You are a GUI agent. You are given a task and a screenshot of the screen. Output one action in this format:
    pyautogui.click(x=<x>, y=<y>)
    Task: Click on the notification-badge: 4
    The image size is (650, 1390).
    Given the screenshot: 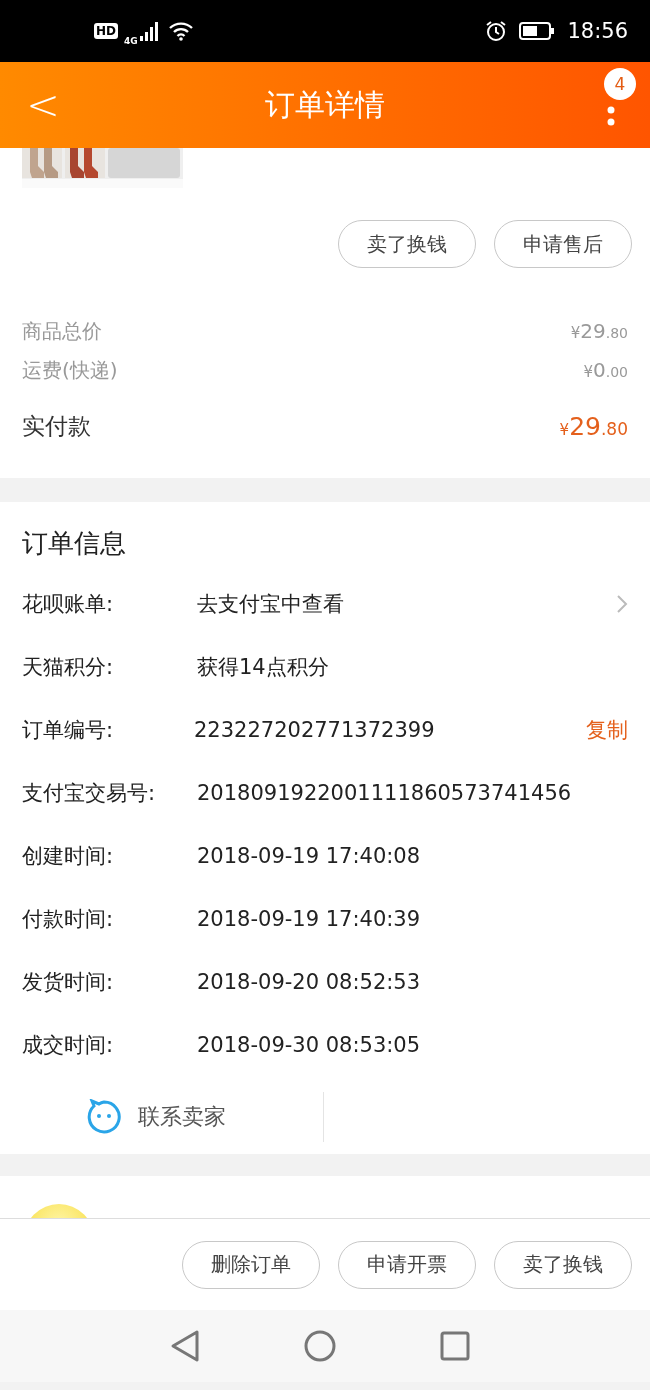 What is the action you would take?
    pyautogui.click(x=620, y=84)
    